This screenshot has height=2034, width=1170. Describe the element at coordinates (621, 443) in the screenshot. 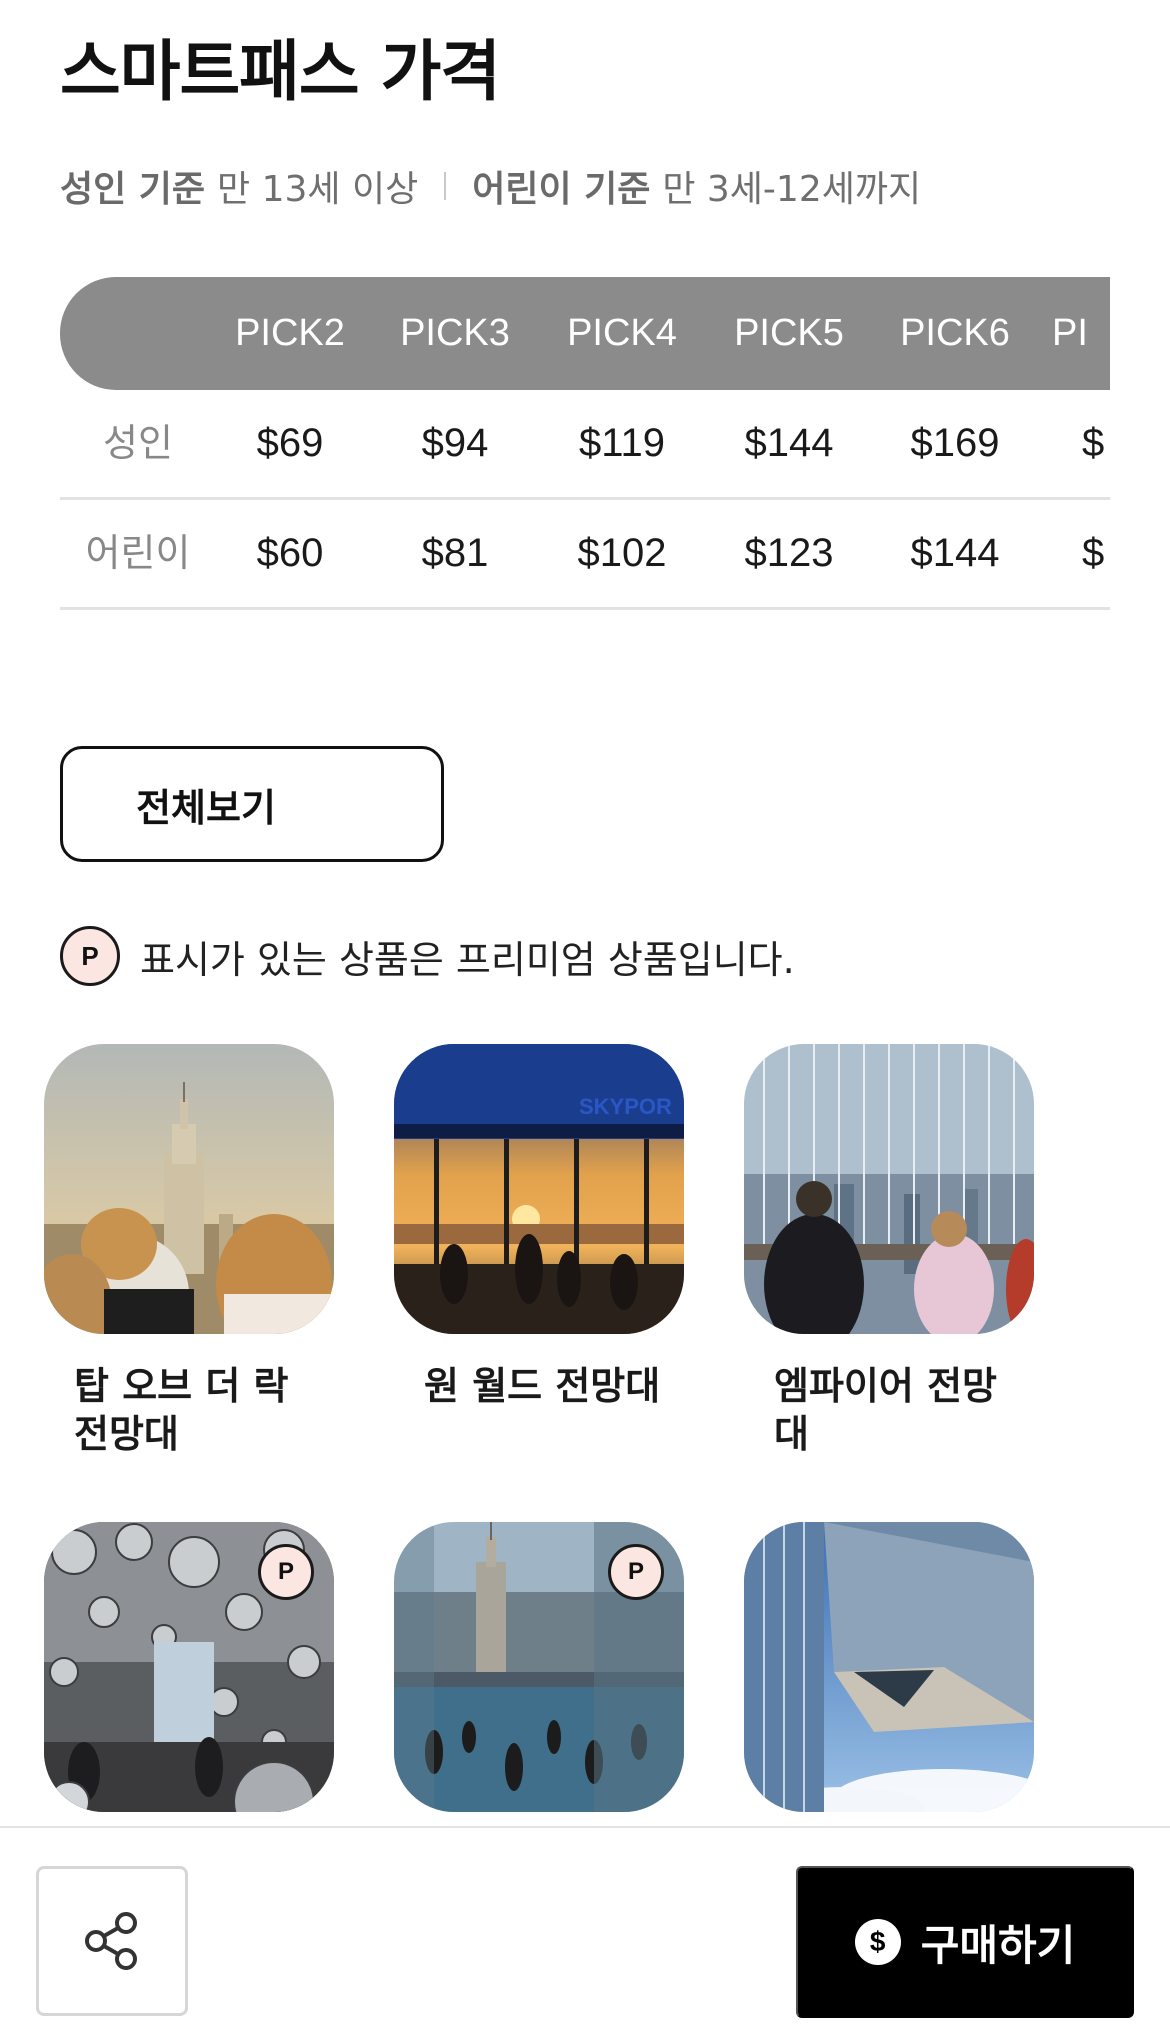

I see `price-cell: $119` at that location.